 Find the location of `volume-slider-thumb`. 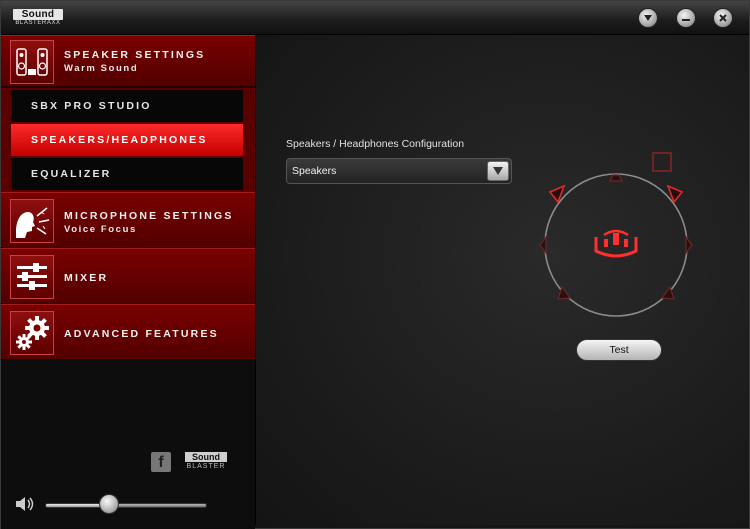

volume-slider-thumb is located at coordinates (108, 504).